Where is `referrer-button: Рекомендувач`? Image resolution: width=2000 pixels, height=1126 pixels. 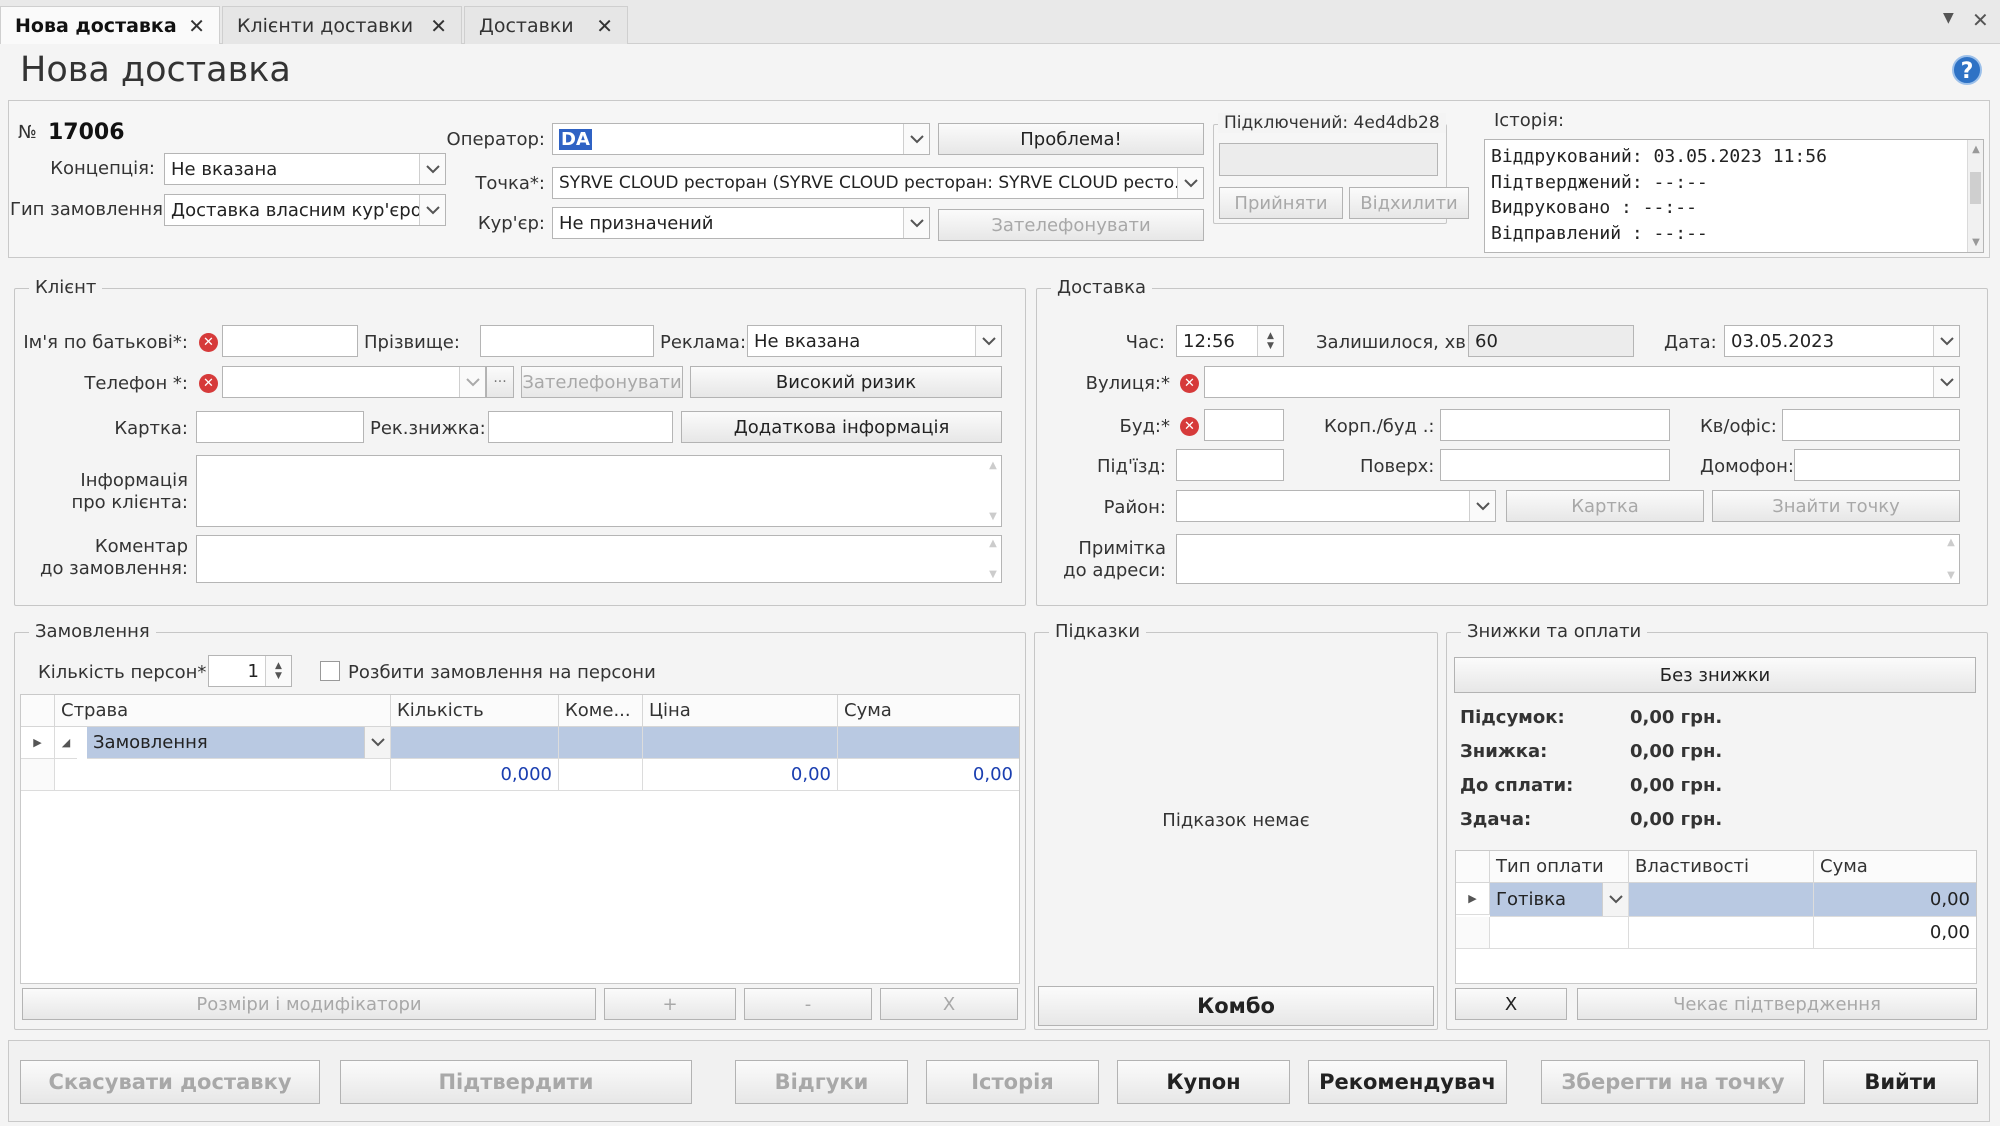 referrer-button: Рекомендувач is located at coordinates (1407, 1082).